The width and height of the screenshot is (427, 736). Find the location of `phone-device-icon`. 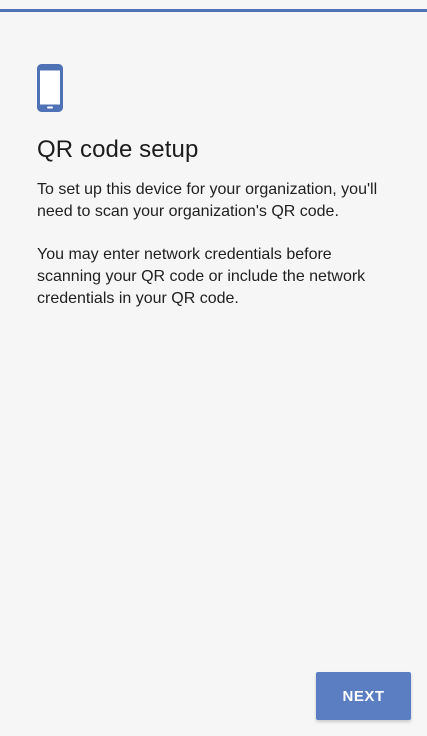

phone-device-icon is located at coordinates (50, 88).